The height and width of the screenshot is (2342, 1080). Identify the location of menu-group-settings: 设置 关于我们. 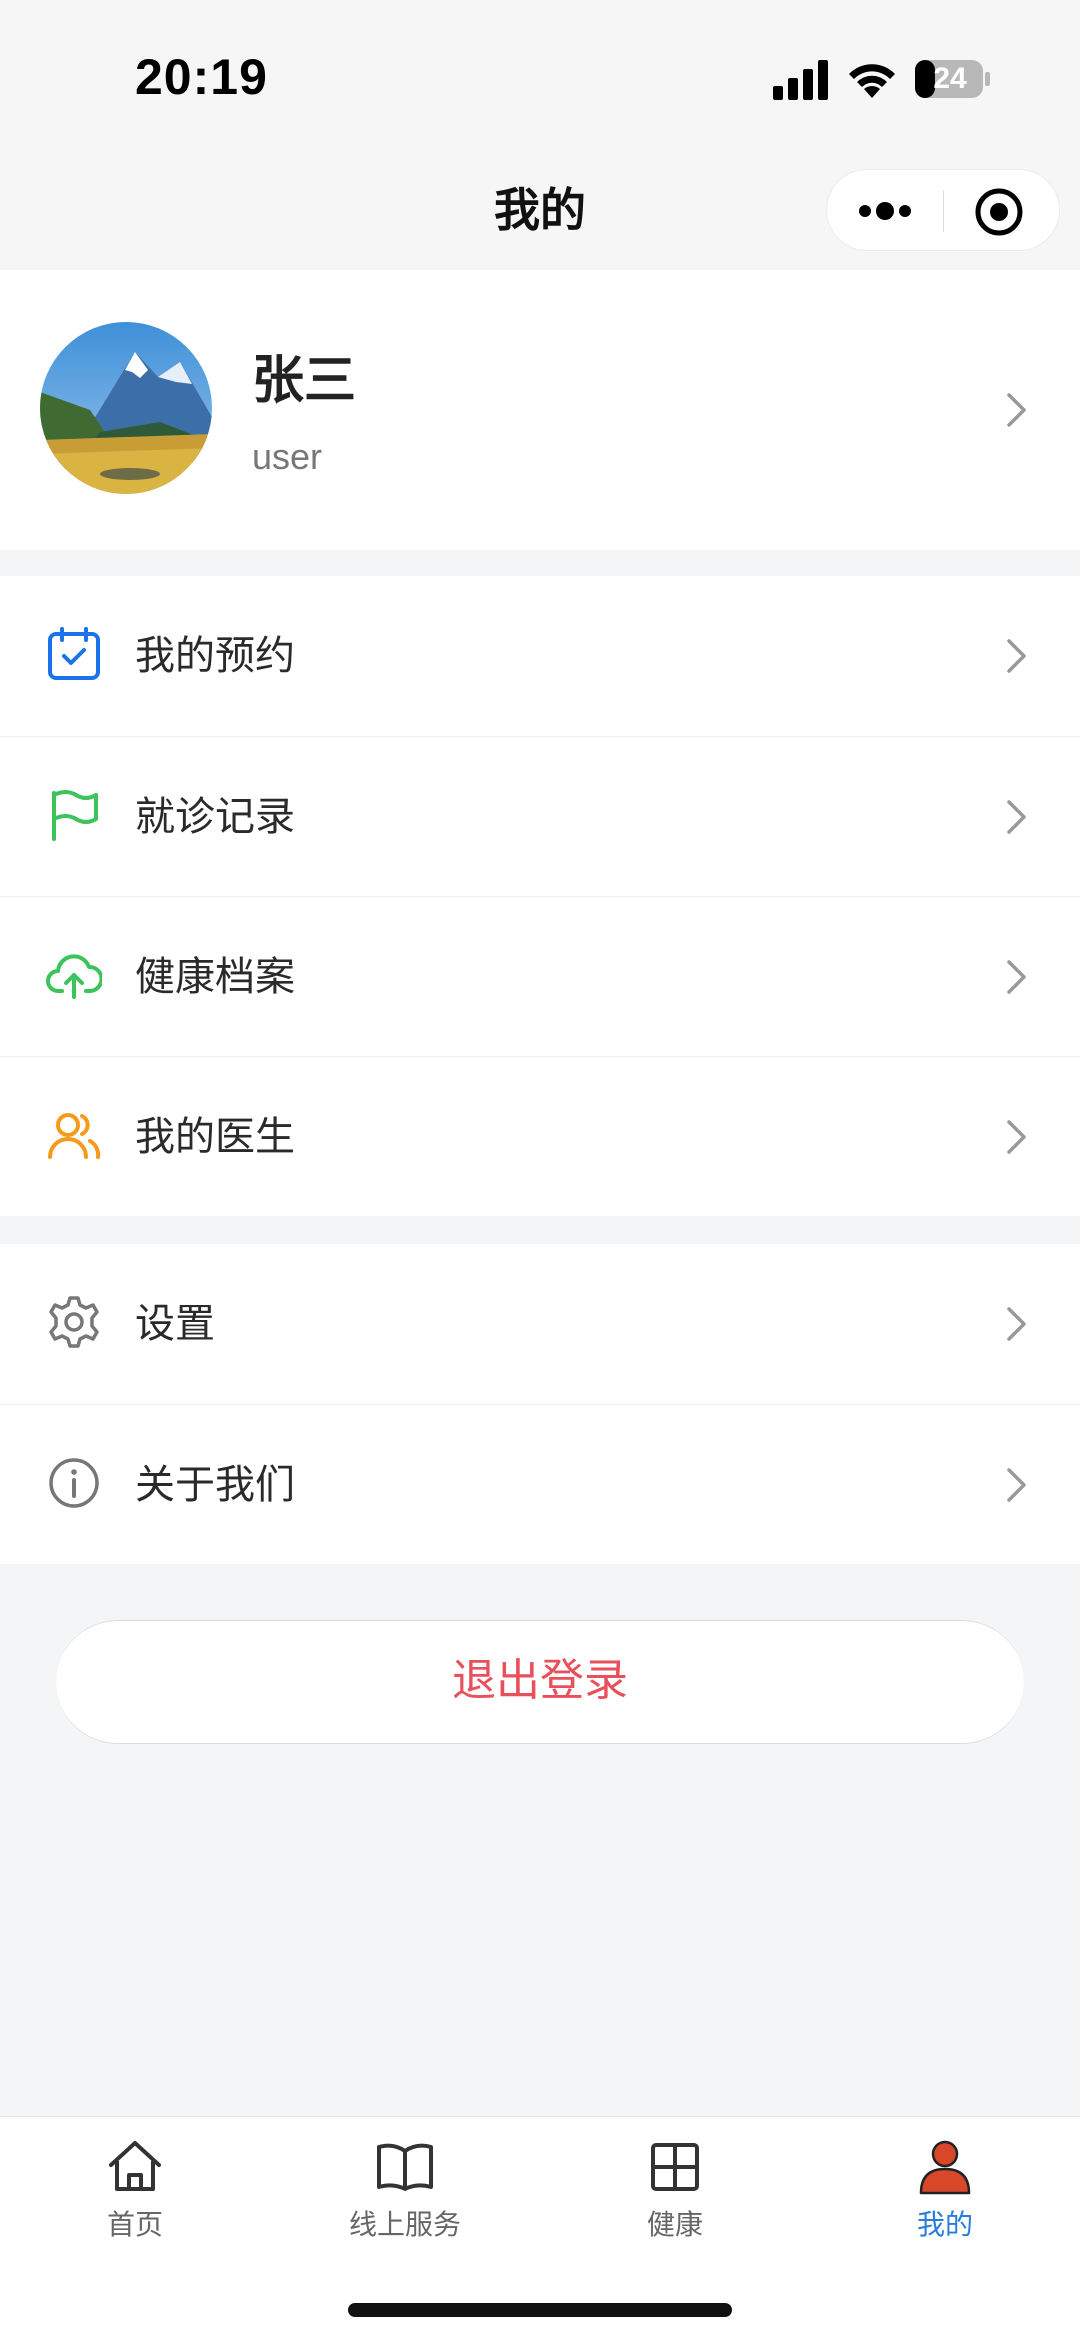
(540, 1404).